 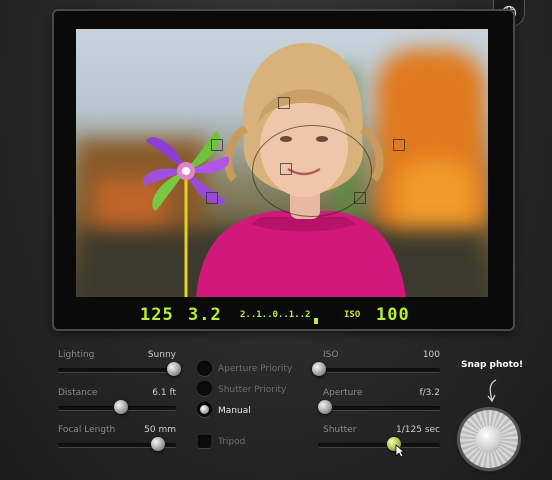 What do you see at coordinates (204, 409) in the screenshot?
I see `manual-radio` at bounding box center [204, 409].